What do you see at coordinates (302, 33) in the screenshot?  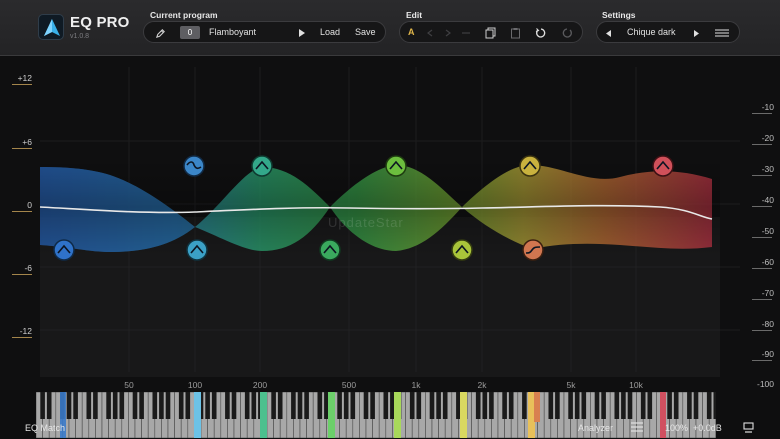 I see `next-program-button` at bounding box center [302, 33].